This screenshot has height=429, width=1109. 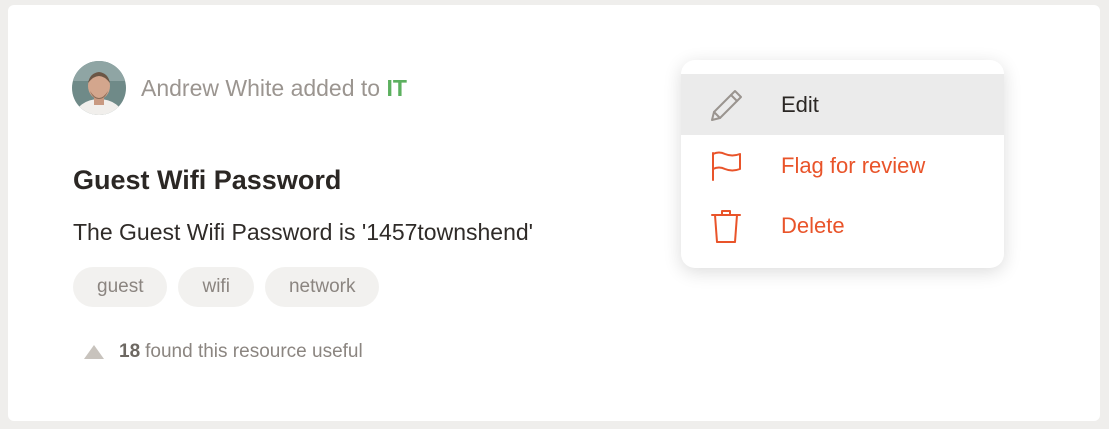 What do you see at coordinates (727, 105) in the screenshot?
I see `pencil-icon` at bounding box center [727, 105].